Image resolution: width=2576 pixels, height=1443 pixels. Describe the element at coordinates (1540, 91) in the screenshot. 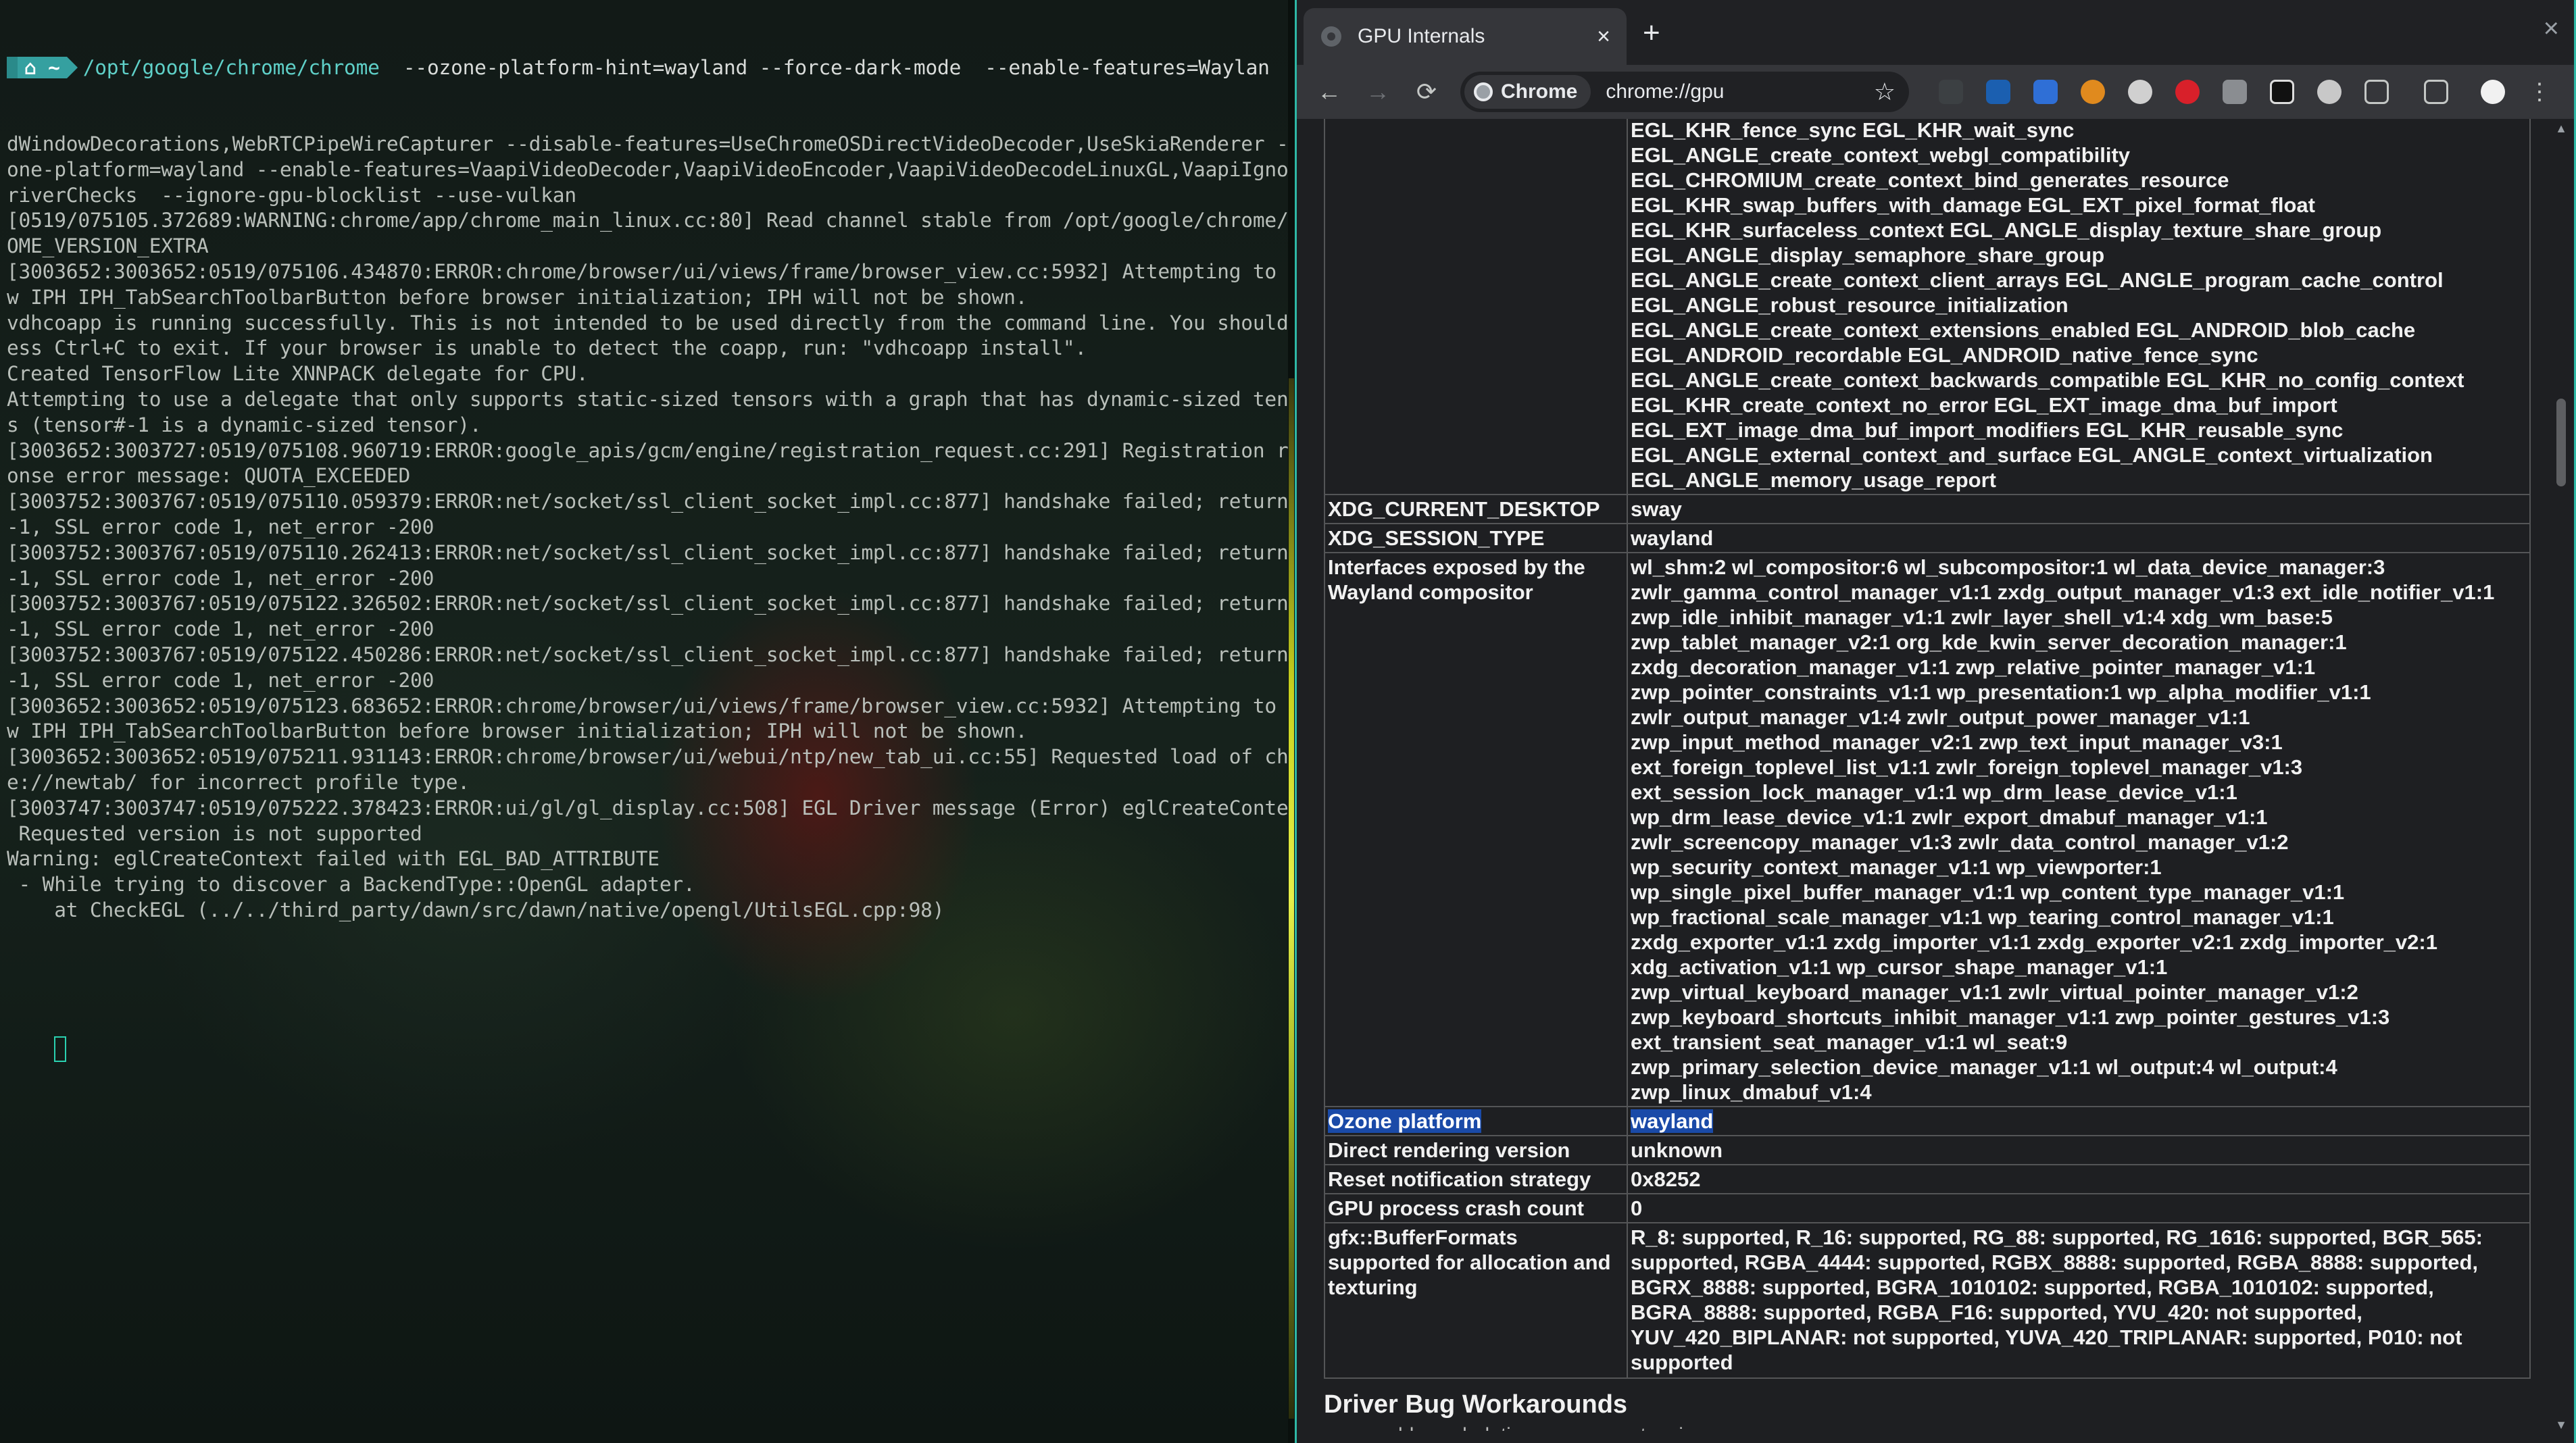

I see `site-info-label: Chrome` at that location.